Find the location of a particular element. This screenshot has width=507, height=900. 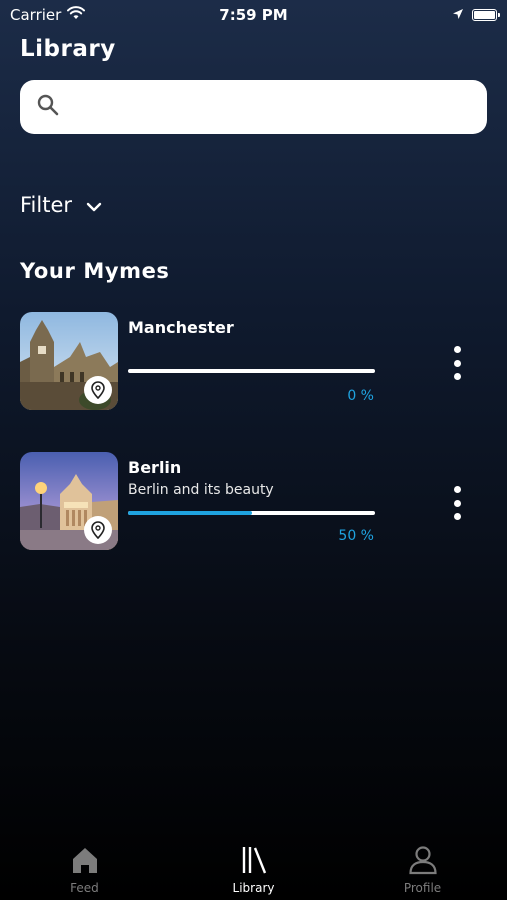

section-title: Your Mymes is located at coordinates (95, 271).